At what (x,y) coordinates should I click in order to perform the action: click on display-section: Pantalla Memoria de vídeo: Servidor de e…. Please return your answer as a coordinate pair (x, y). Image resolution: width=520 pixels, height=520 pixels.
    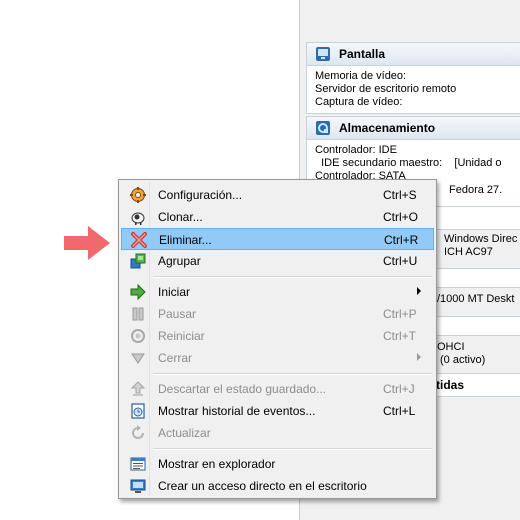
    Looking at the image, I should click on (413, 78).